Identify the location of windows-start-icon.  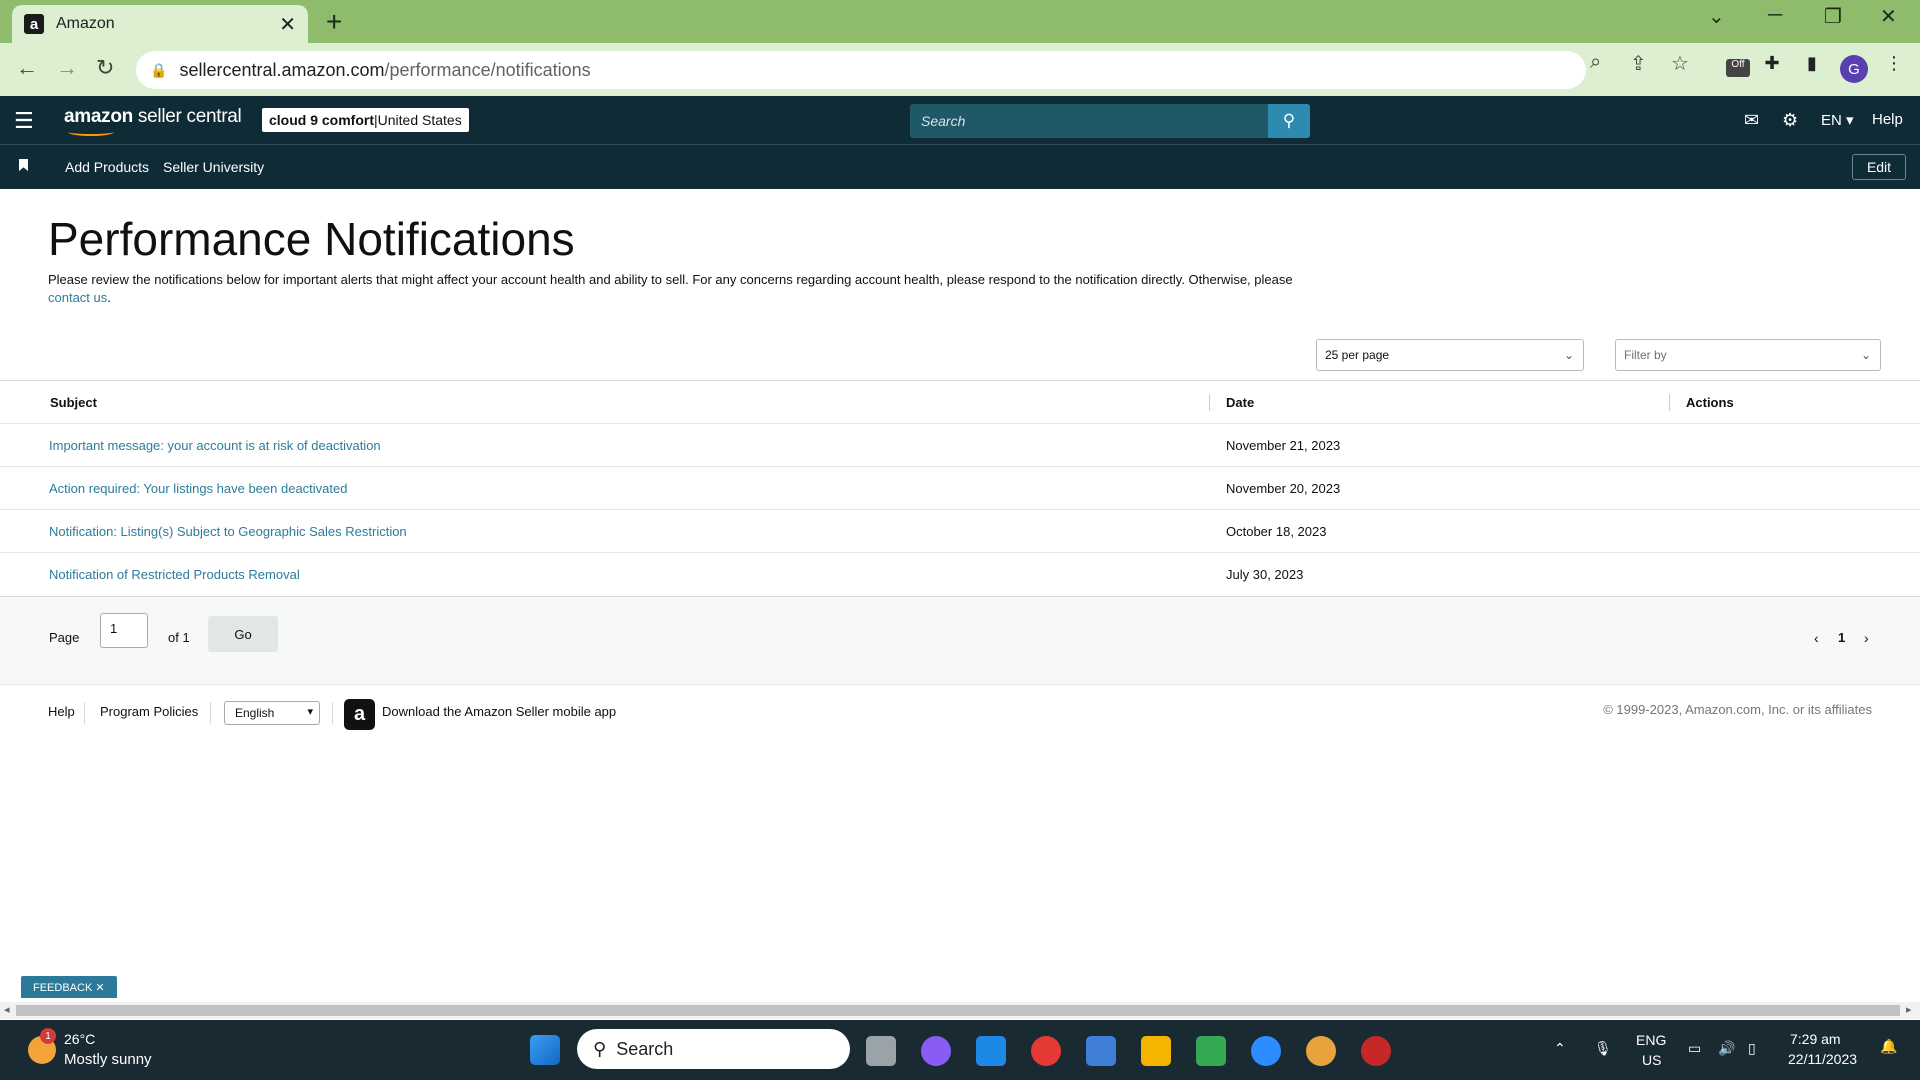
(545, 1050).